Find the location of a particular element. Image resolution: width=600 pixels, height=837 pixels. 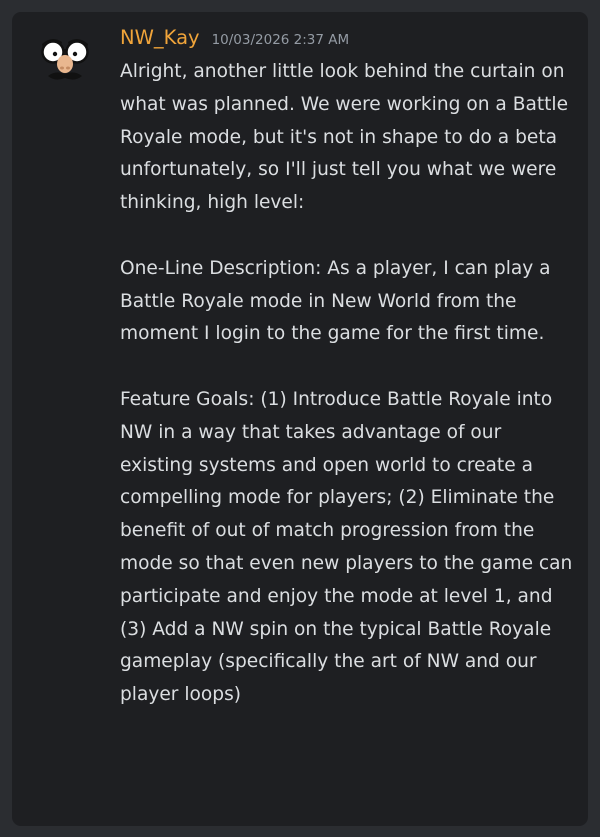

message-header: NW_Kay 10/03/2026 2:37 AM is located at coordinates (234, 41).